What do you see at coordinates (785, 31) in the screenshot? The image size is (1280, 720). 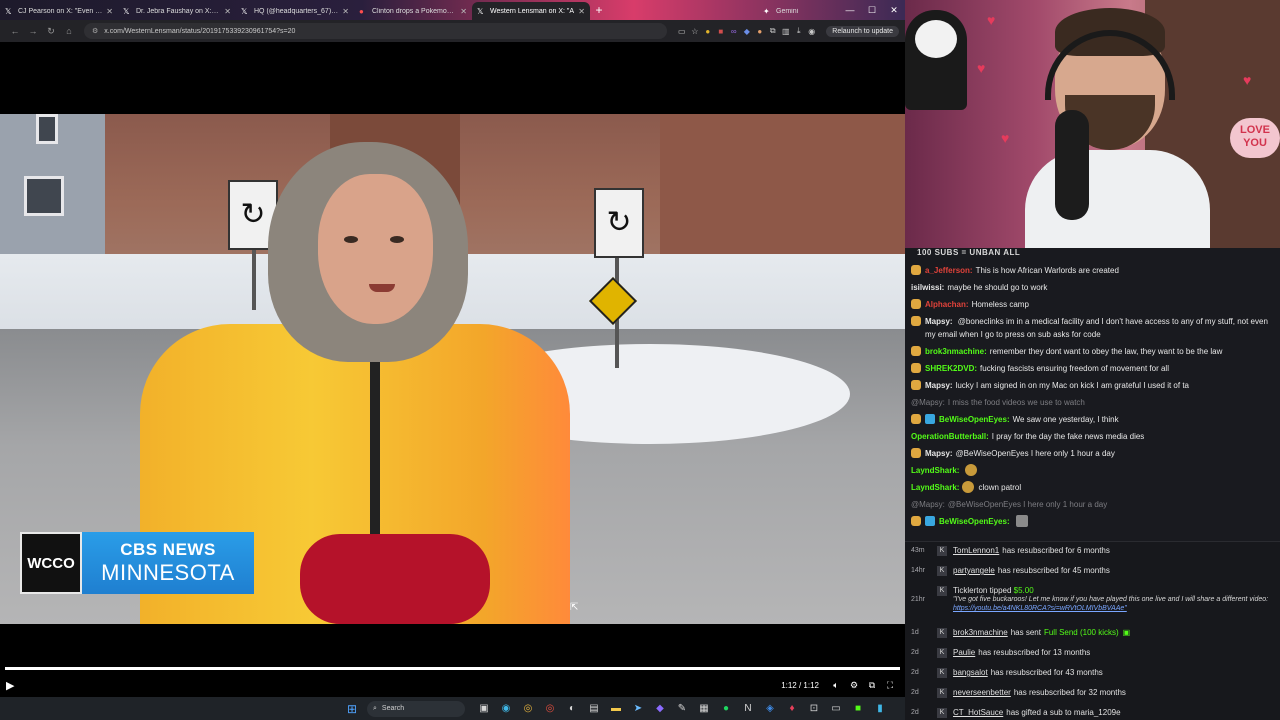 I see `sidepanel-icon: ▥` at bounding box center [785, 31].